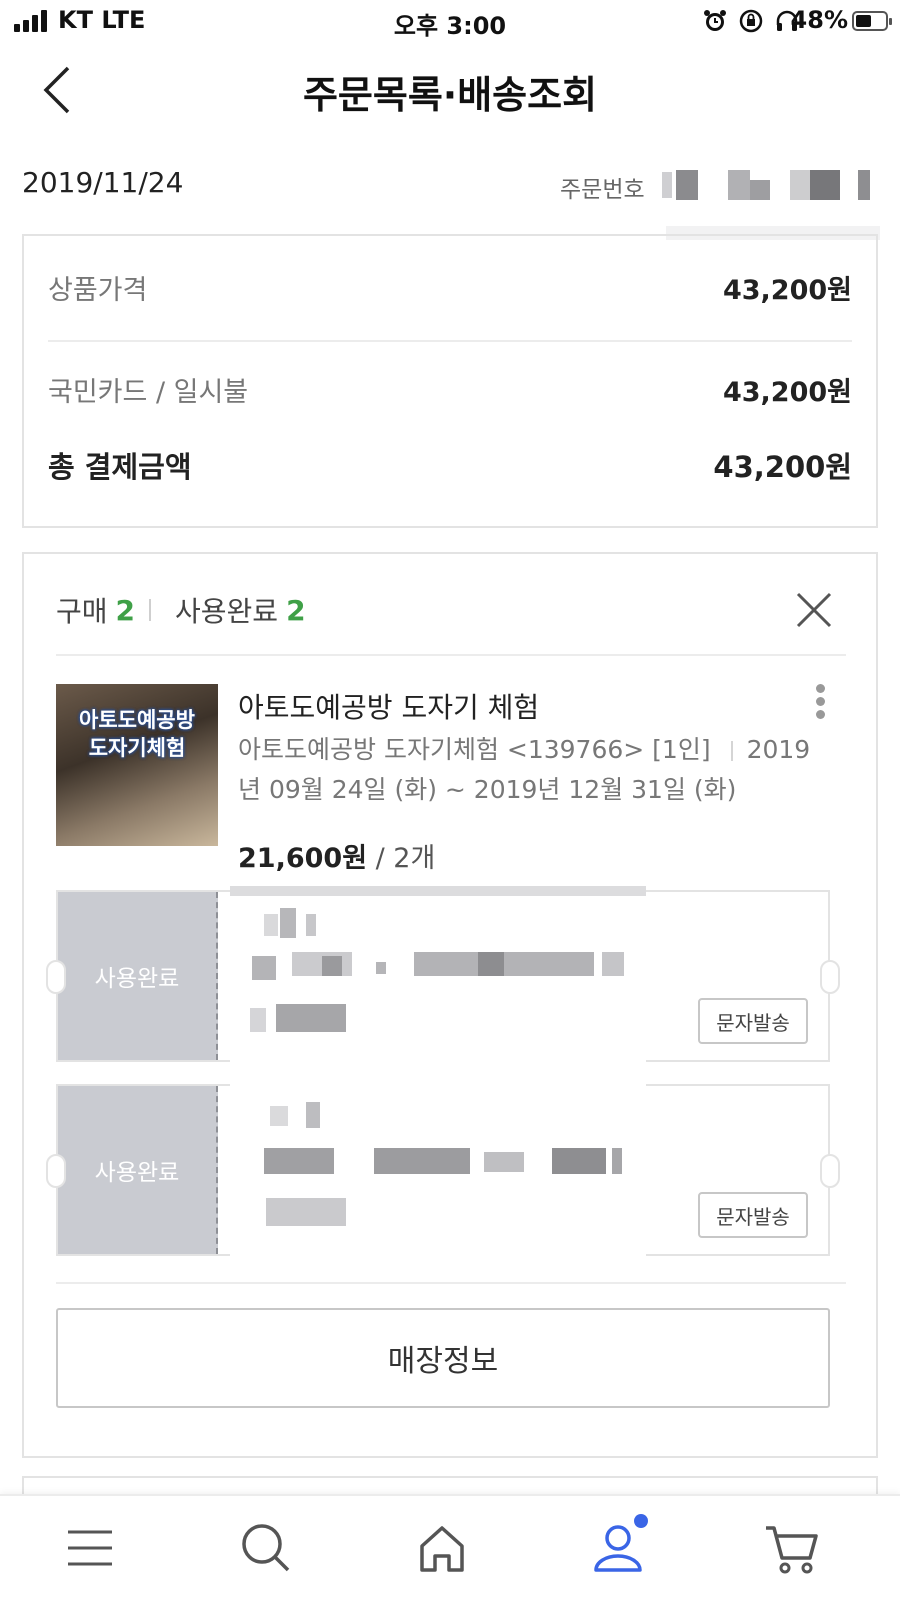 This screenshot has width=900, height=1600. Describe the element at coordinates (782, 467) in the screenshot. I see `total-value: 43,200원` at that location.